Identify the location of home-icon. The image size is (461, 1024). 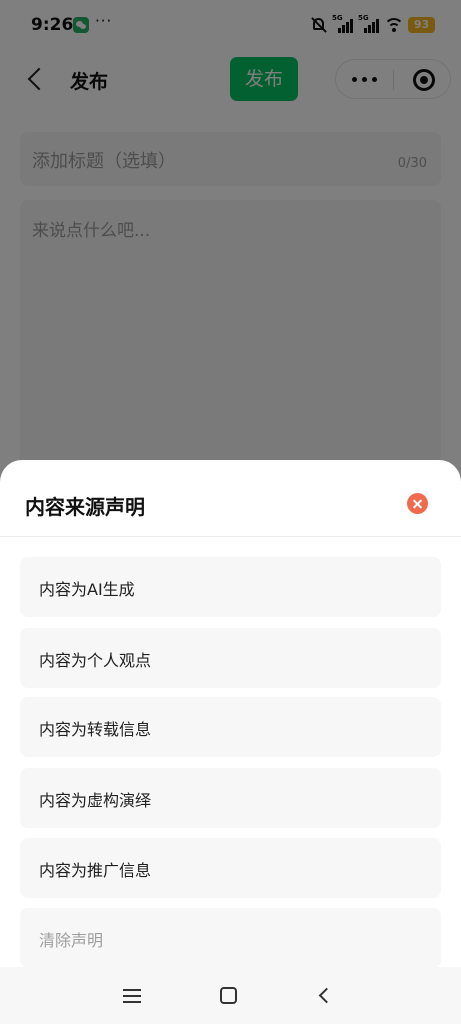
(228, 995).